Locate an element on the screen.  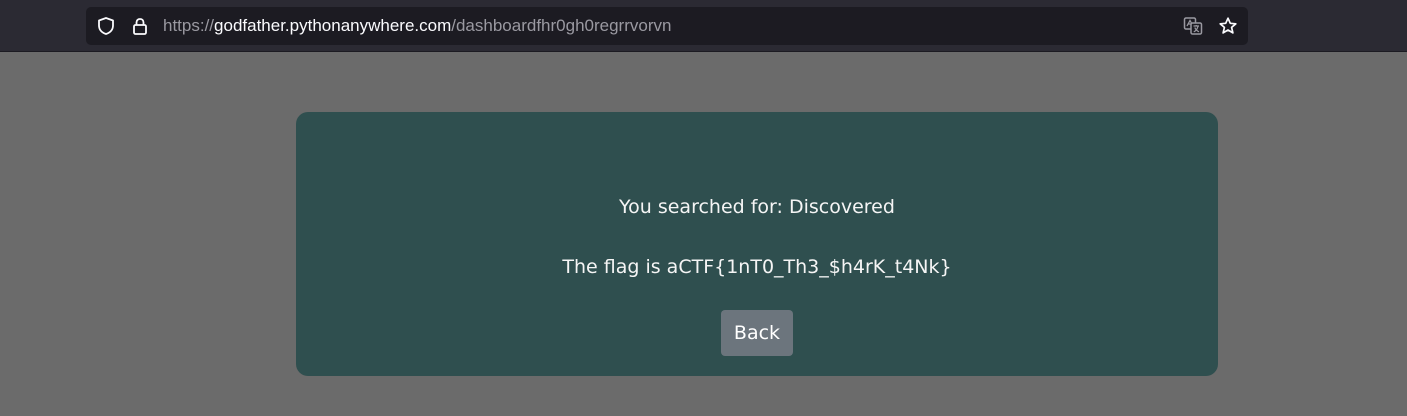
flag-text: The flag is aCTF{1nT0_Th3_$h4rK_t4Nk} is located at coordinates (757, 267).